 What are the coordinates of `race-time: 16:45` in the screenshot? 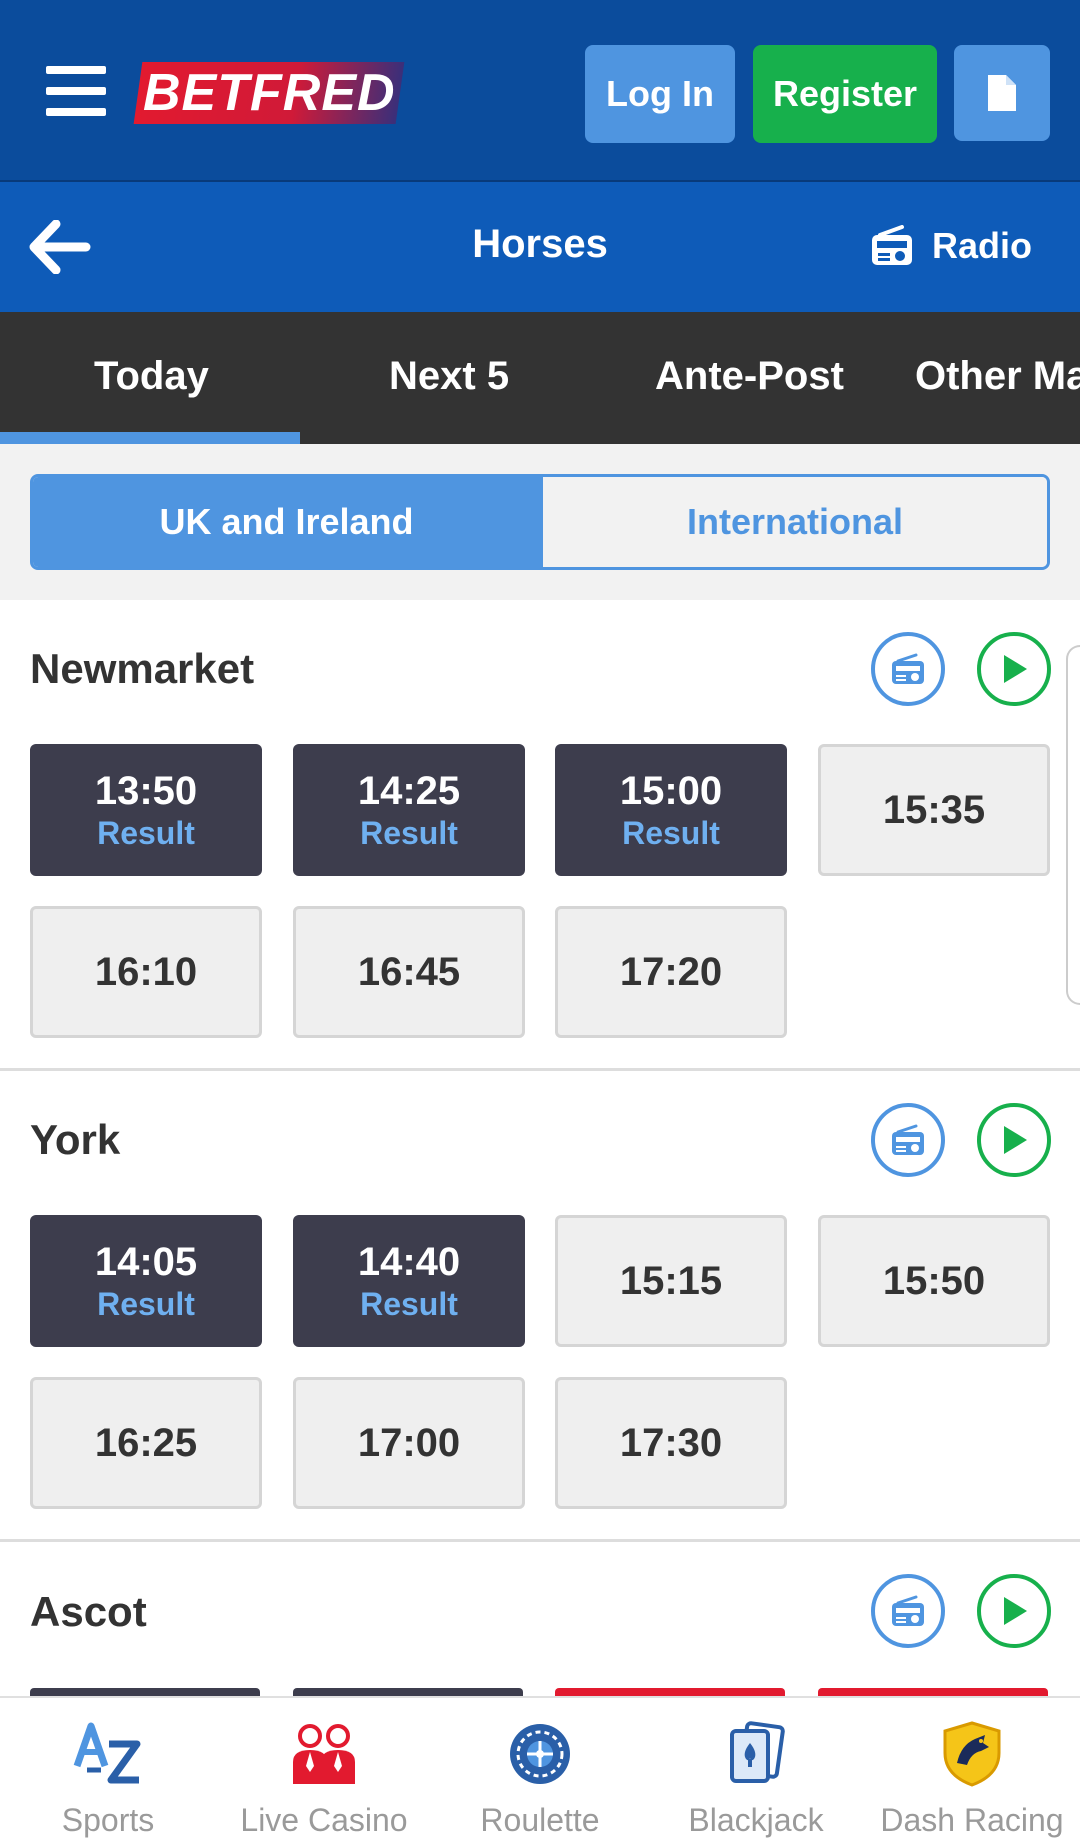 It's located at (409, 971).